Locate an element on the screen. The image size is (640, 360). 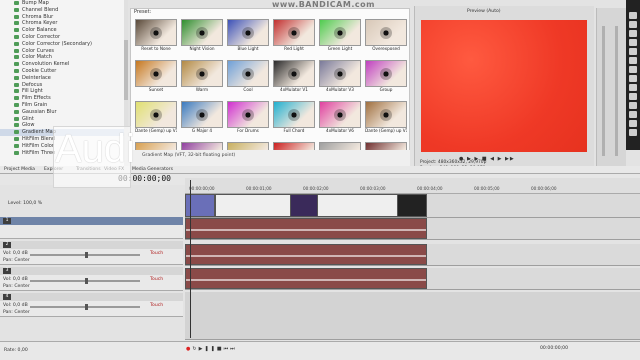
preset-item: Warm is located at coordinates (202, 76).